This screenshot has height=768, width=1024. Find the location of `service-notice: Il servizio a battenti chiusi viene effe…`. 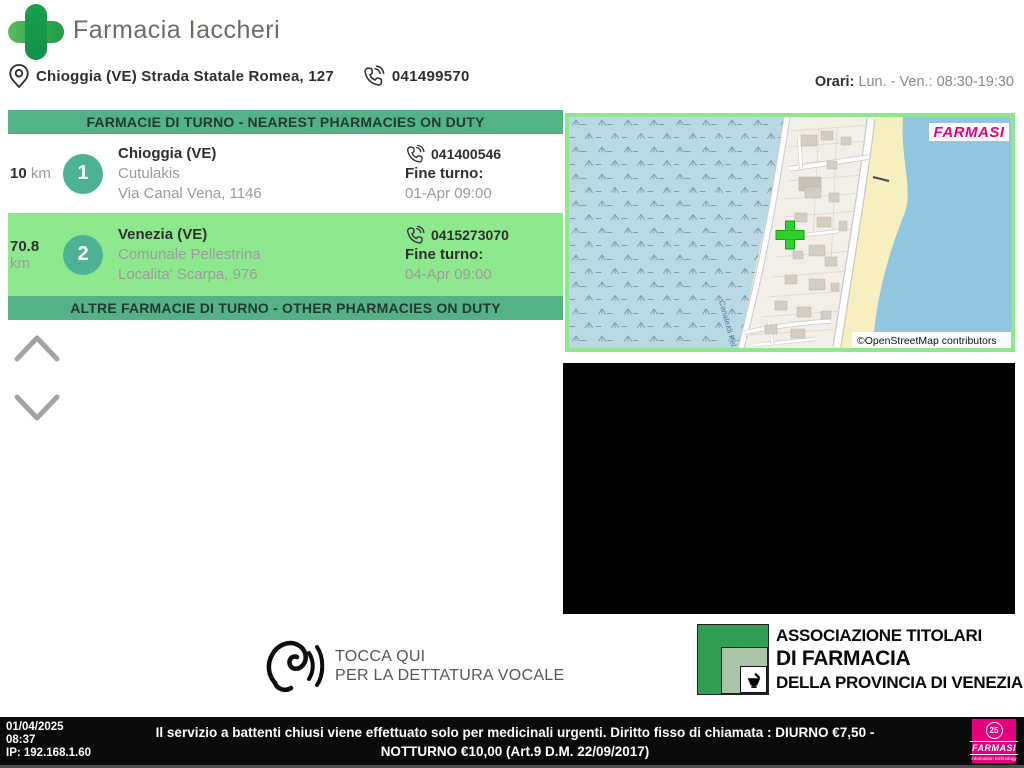

service-notice: Il servizio a battenti chiusi viene effe… is located at coordinates (515, 742).